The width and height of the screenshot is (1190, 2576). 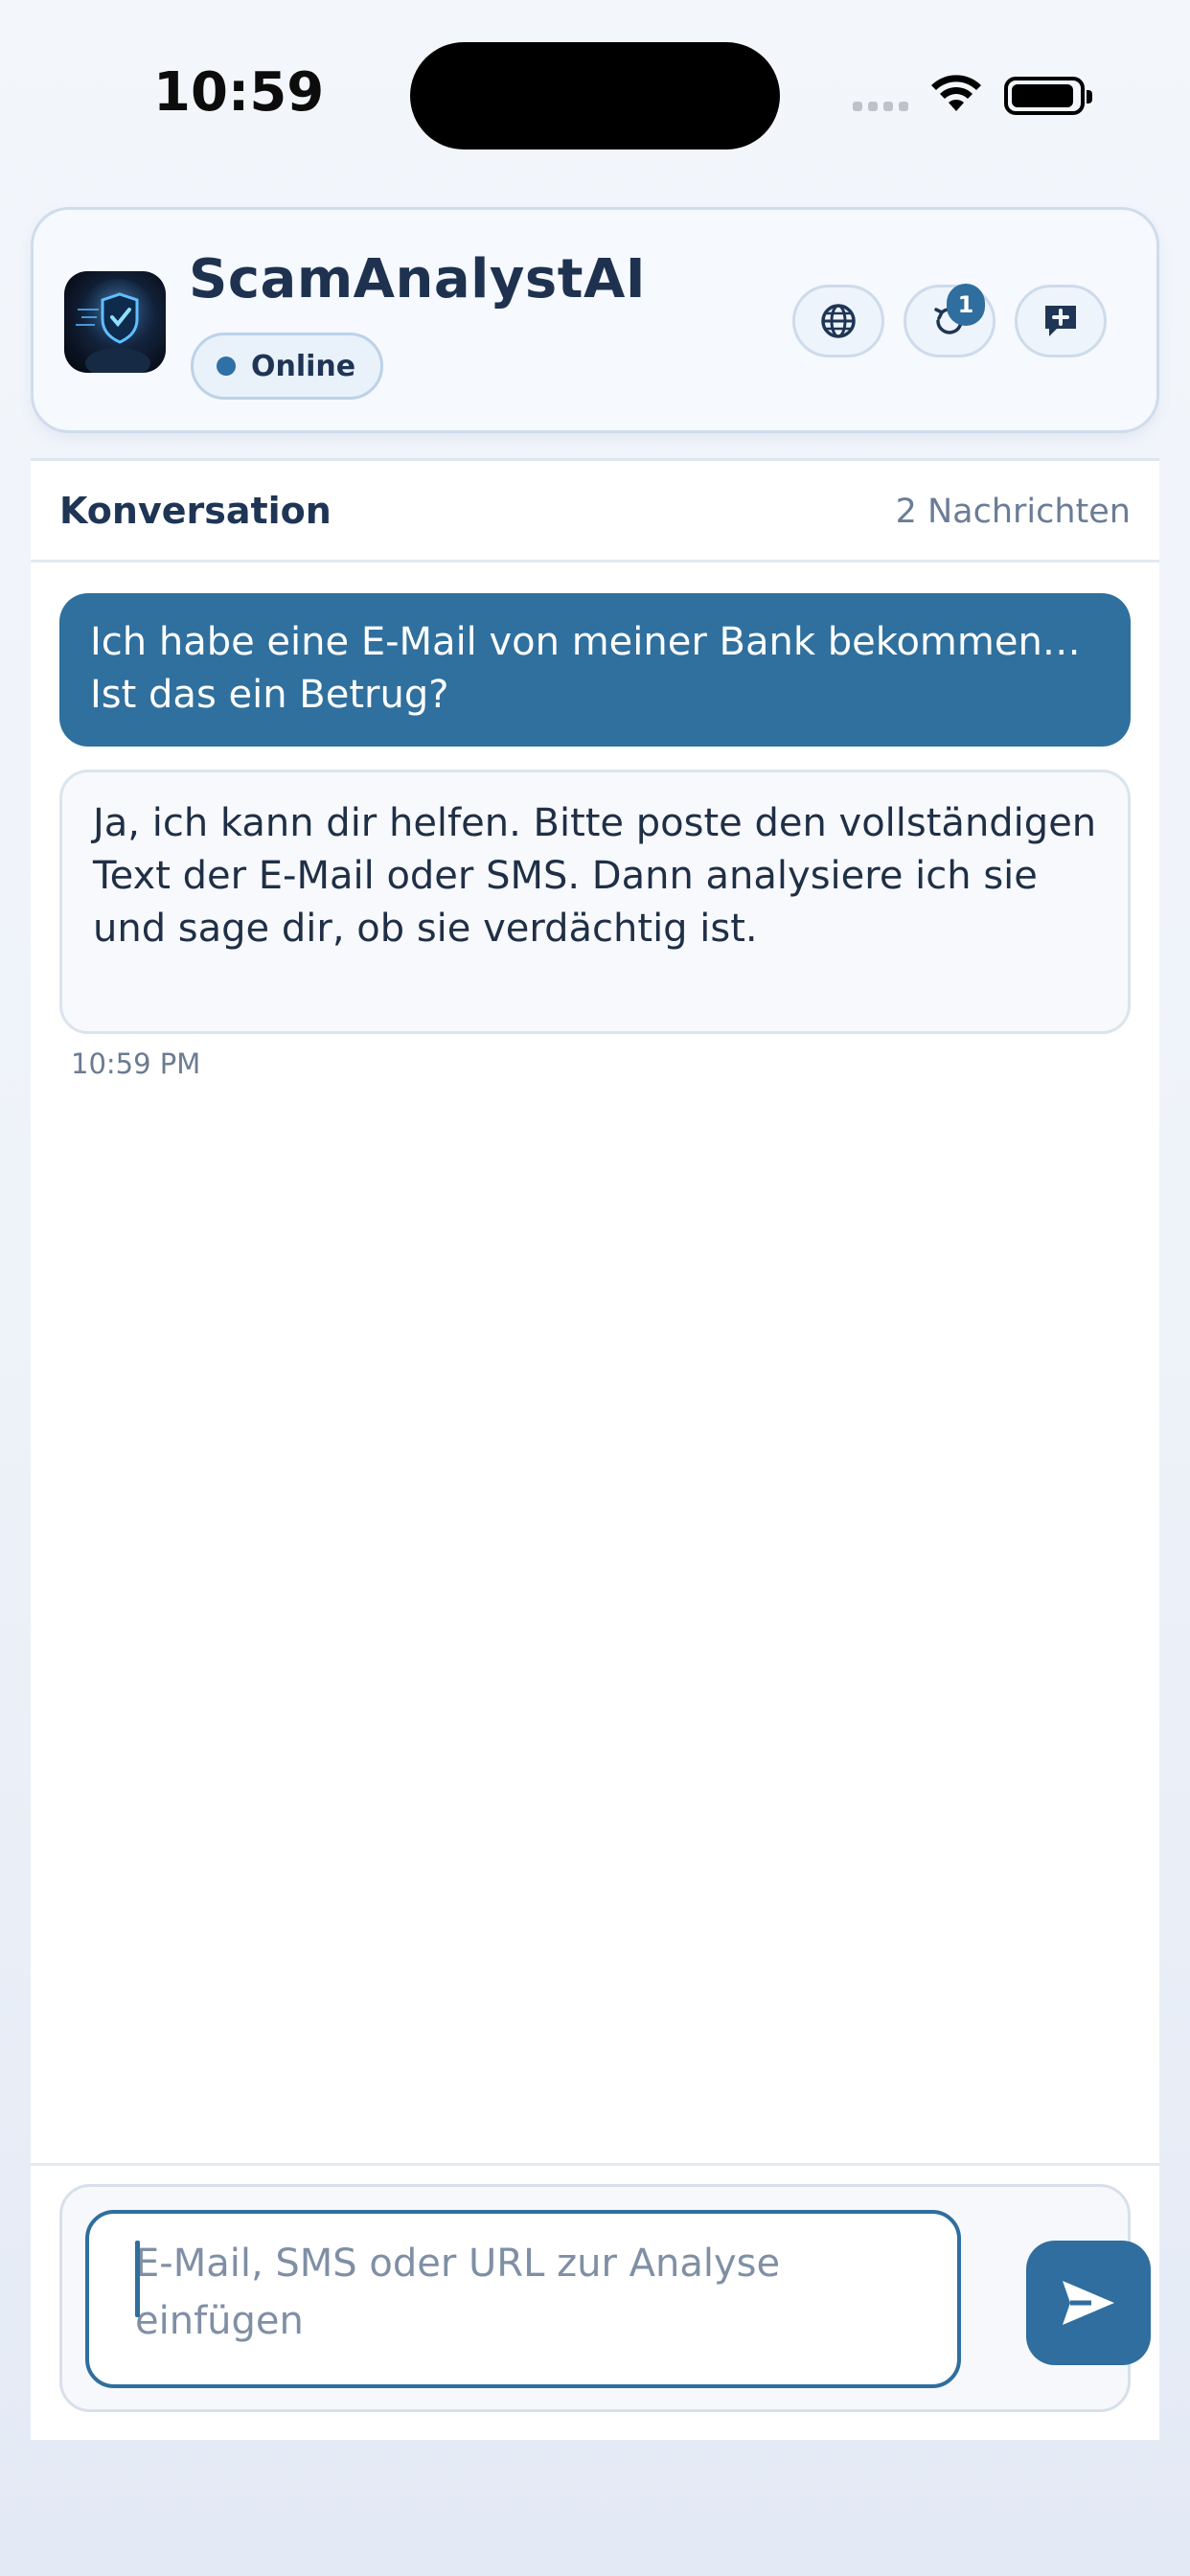 I want to click on app-logo, so click(x=115, y=322).